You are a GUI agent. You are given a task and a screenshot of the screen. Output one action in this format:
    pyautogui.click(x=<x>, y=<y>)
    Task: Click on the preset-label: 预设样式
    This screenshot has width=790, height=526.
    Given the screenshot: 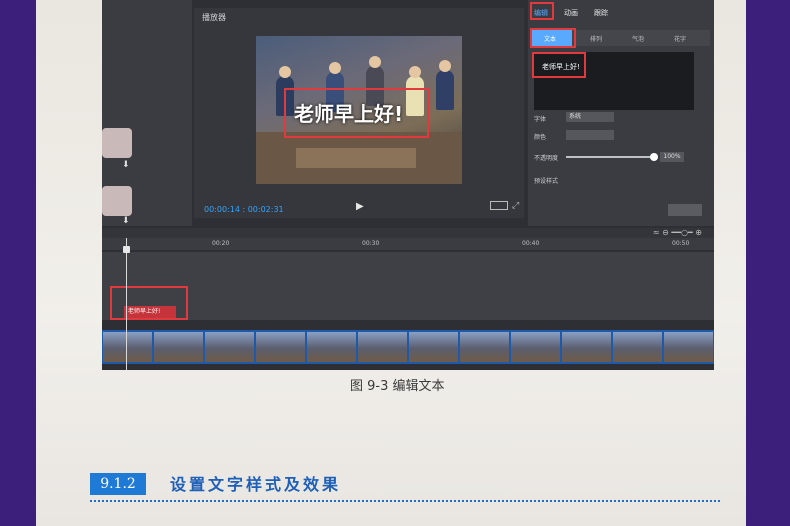 What is the action you would take?
    pyautogui.click(x=546, y=181)
    